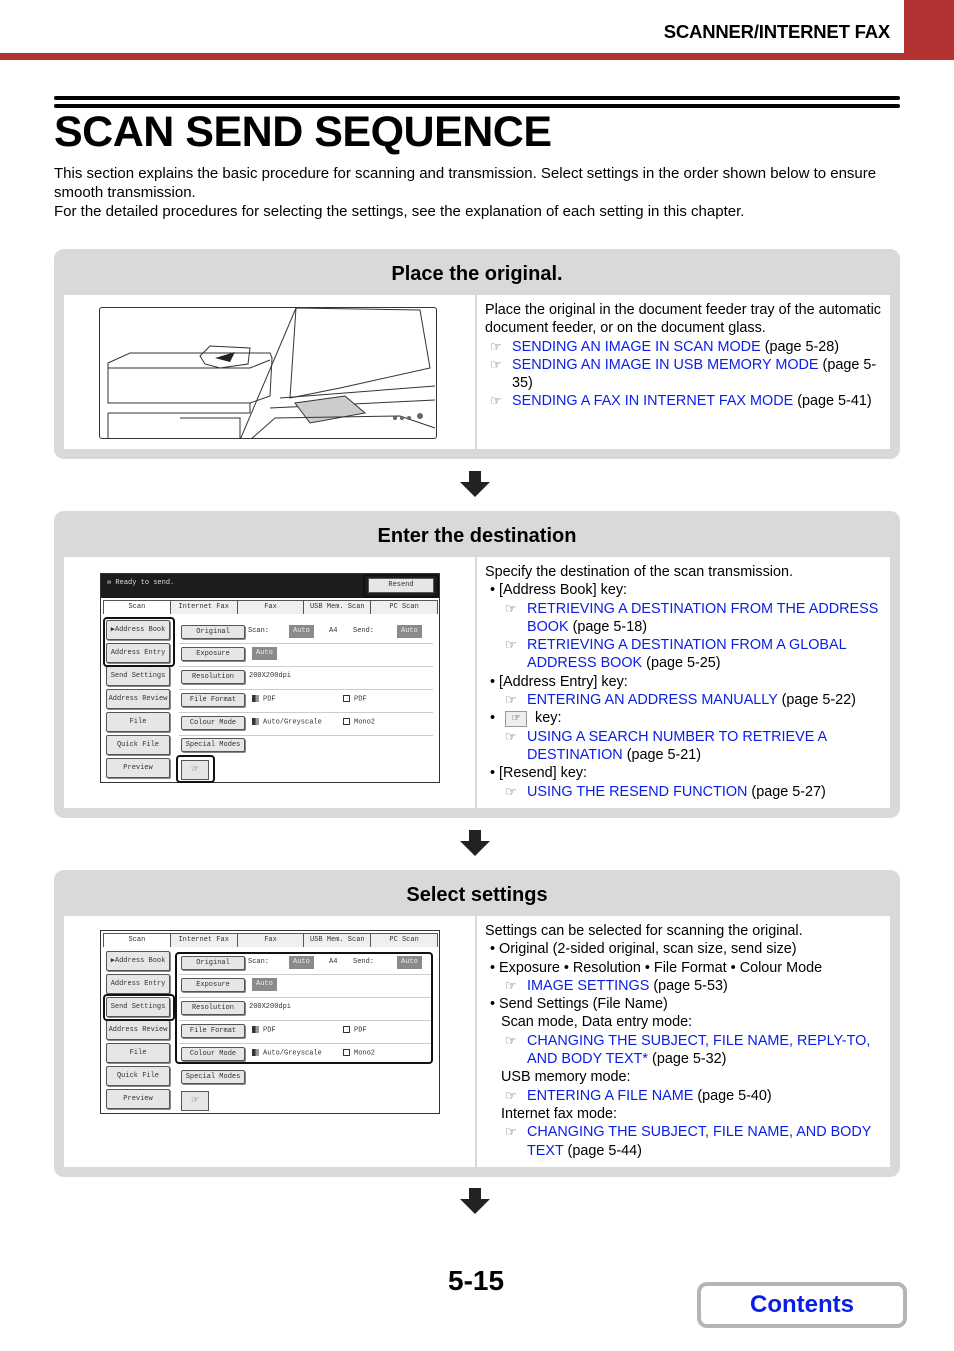 This screenshot has height=1351, width=954. Describe the element at coordinates (138, 961) in the screenshot. I see `address-book-button: ▶Address Book` at that location.